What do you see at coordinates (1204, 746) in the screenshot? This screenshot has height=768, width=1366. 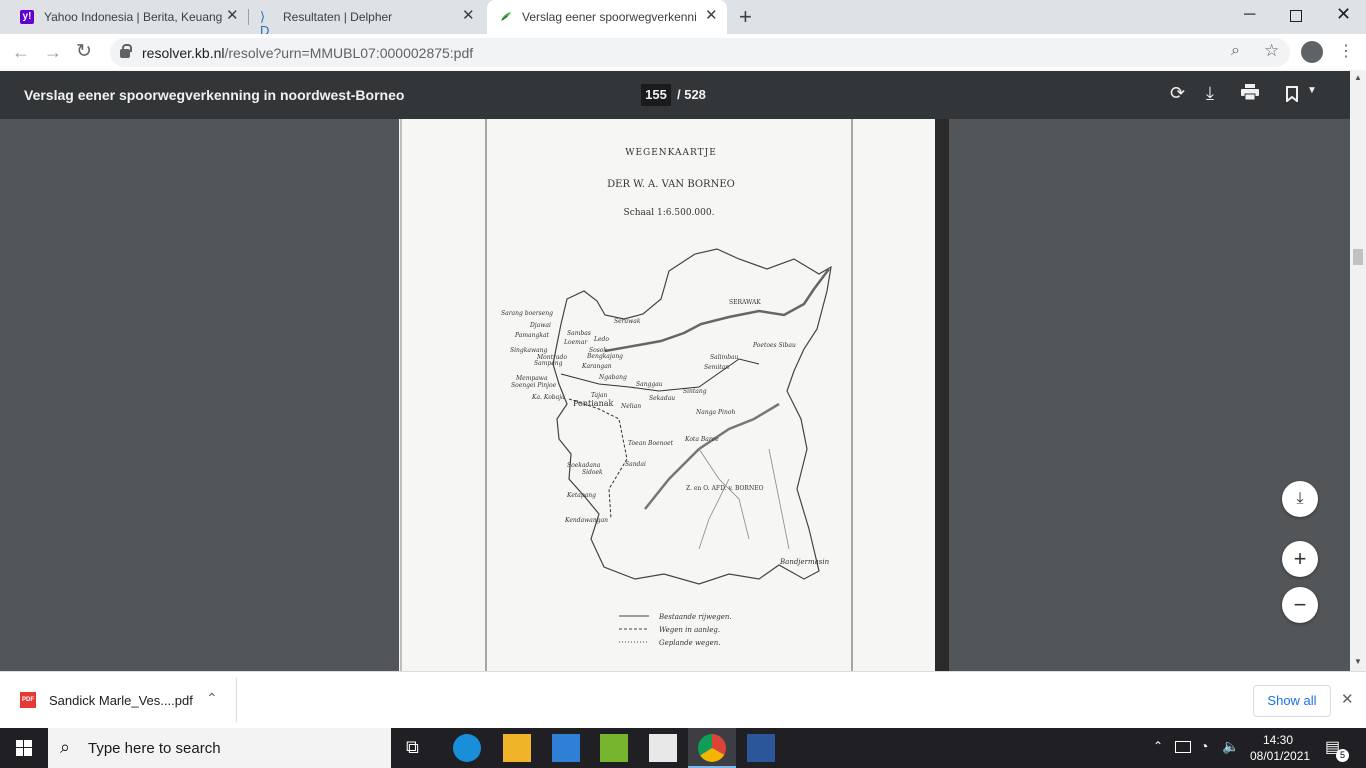 I see `wifi-icon: ◔` at bounding box center [1204, 746].